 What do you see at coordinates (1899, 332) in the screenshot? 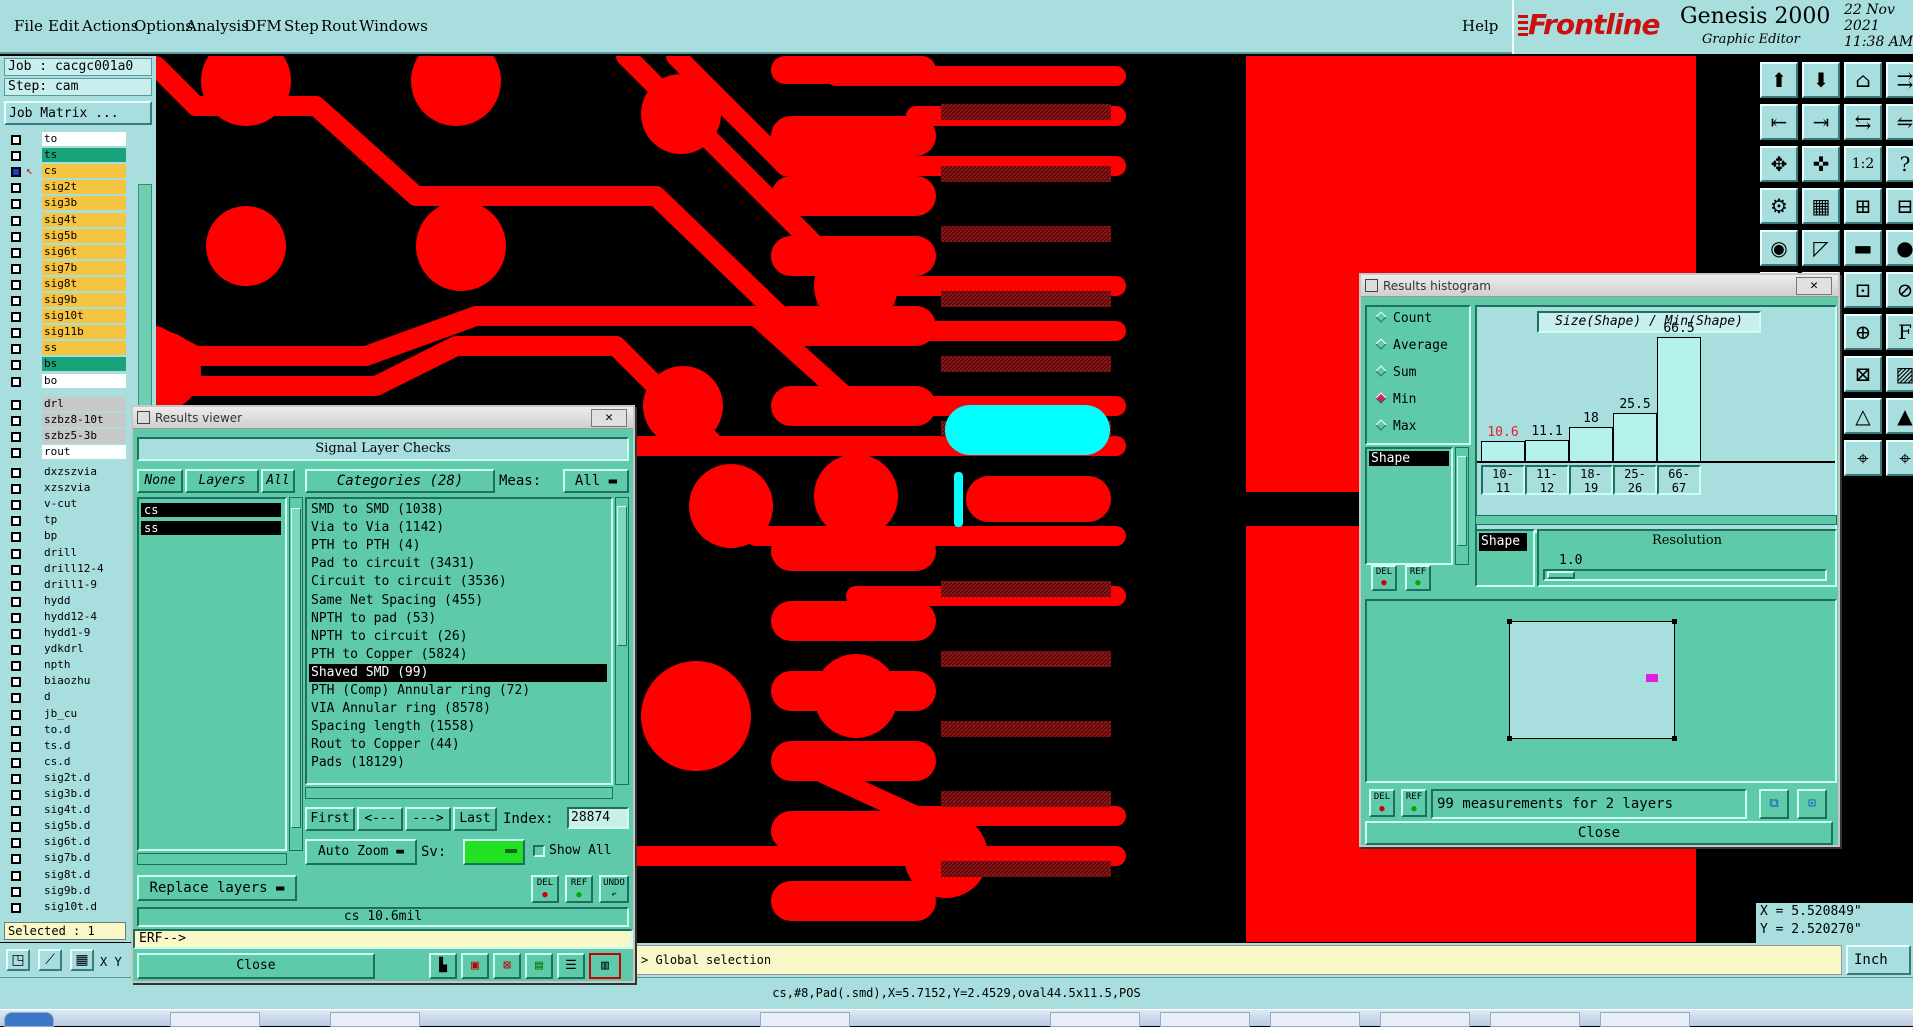
I see `tool-button-icon: F` at bounding box center [1899, 332].